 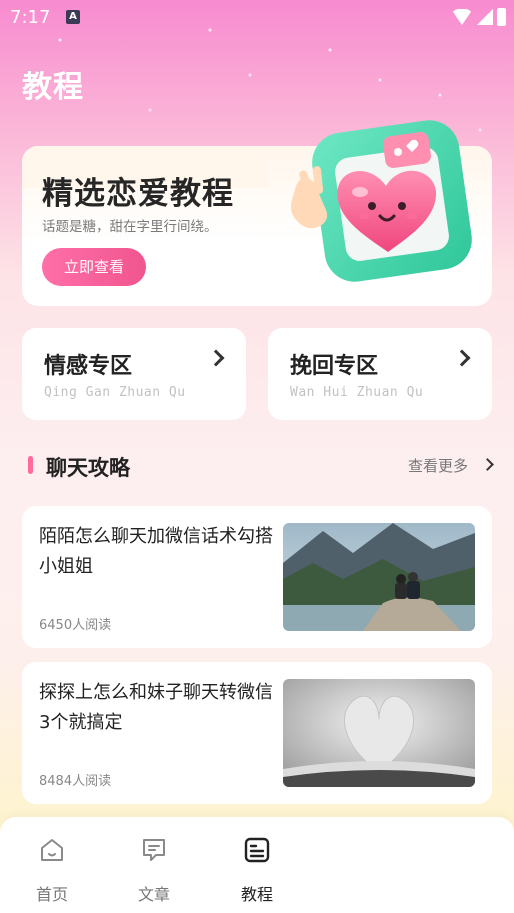 I want to click on nav-home: 首页, so click(x=52, y=865).